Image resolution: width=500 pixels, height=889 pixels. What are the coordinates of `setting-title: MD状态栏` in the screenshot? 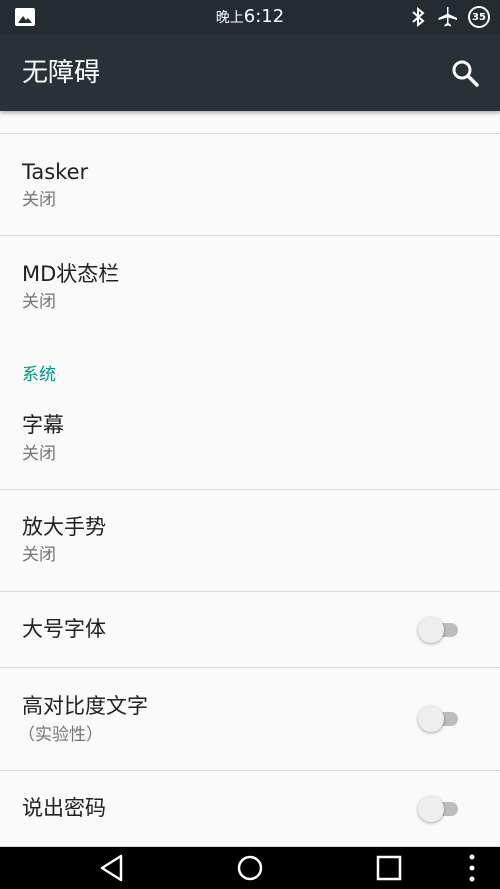 It's located at (71, 274).